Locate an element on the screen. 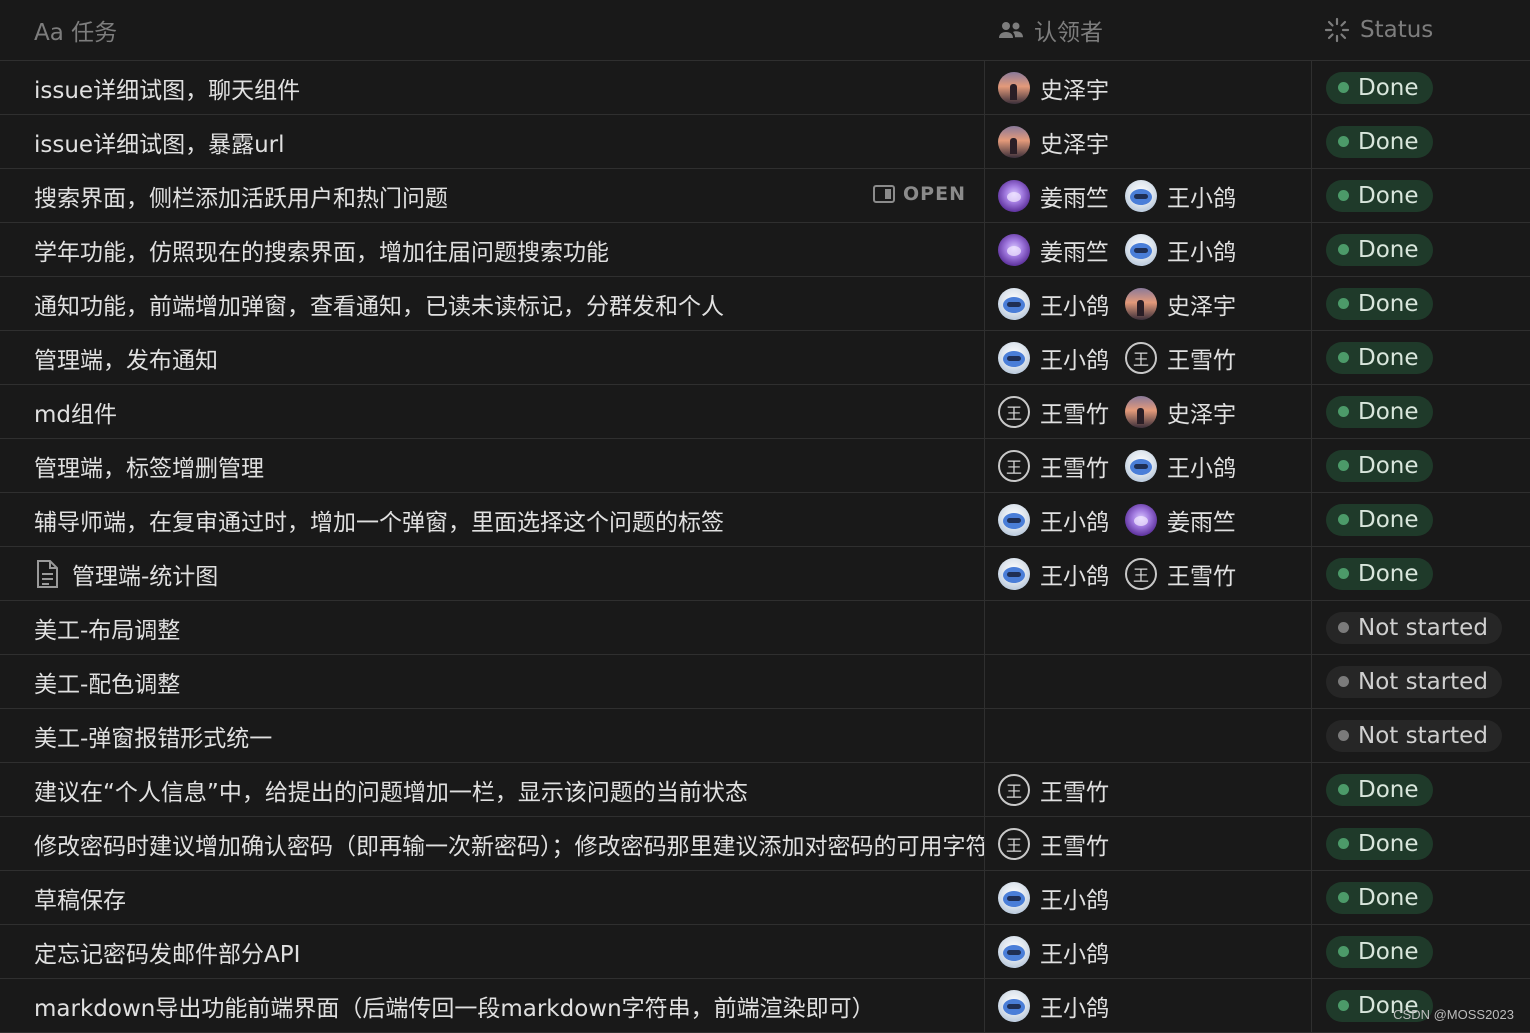  task-title-cell: md组件 is located at coordinates (492, 411).